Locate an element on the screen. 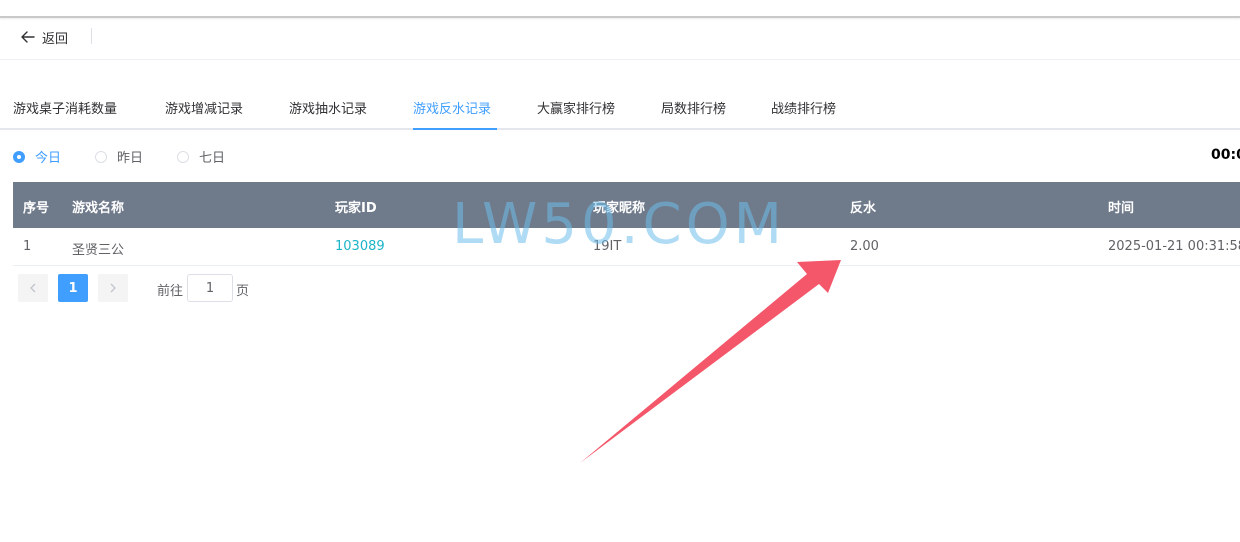 Image resolution: width=1240 pixels, height=542 pixels. goto-prefix: 前往 is located at coordinates (170, 291).